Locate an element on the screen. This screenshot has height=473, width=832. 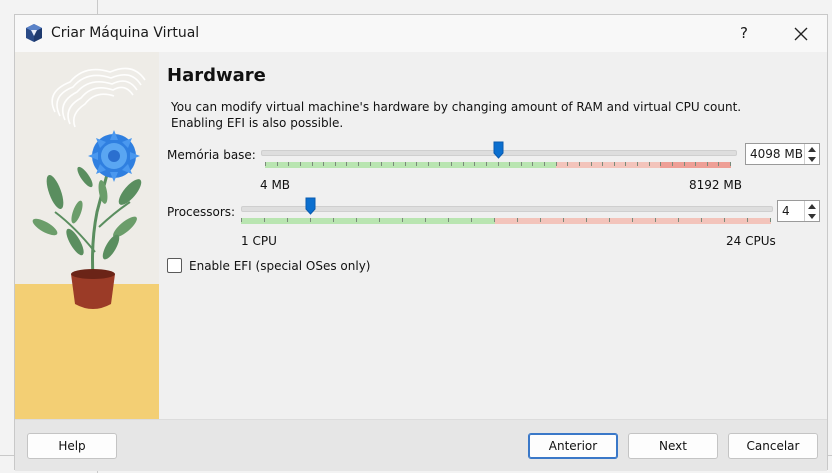
back-button: Anterior is located at coordinates (573, 446).